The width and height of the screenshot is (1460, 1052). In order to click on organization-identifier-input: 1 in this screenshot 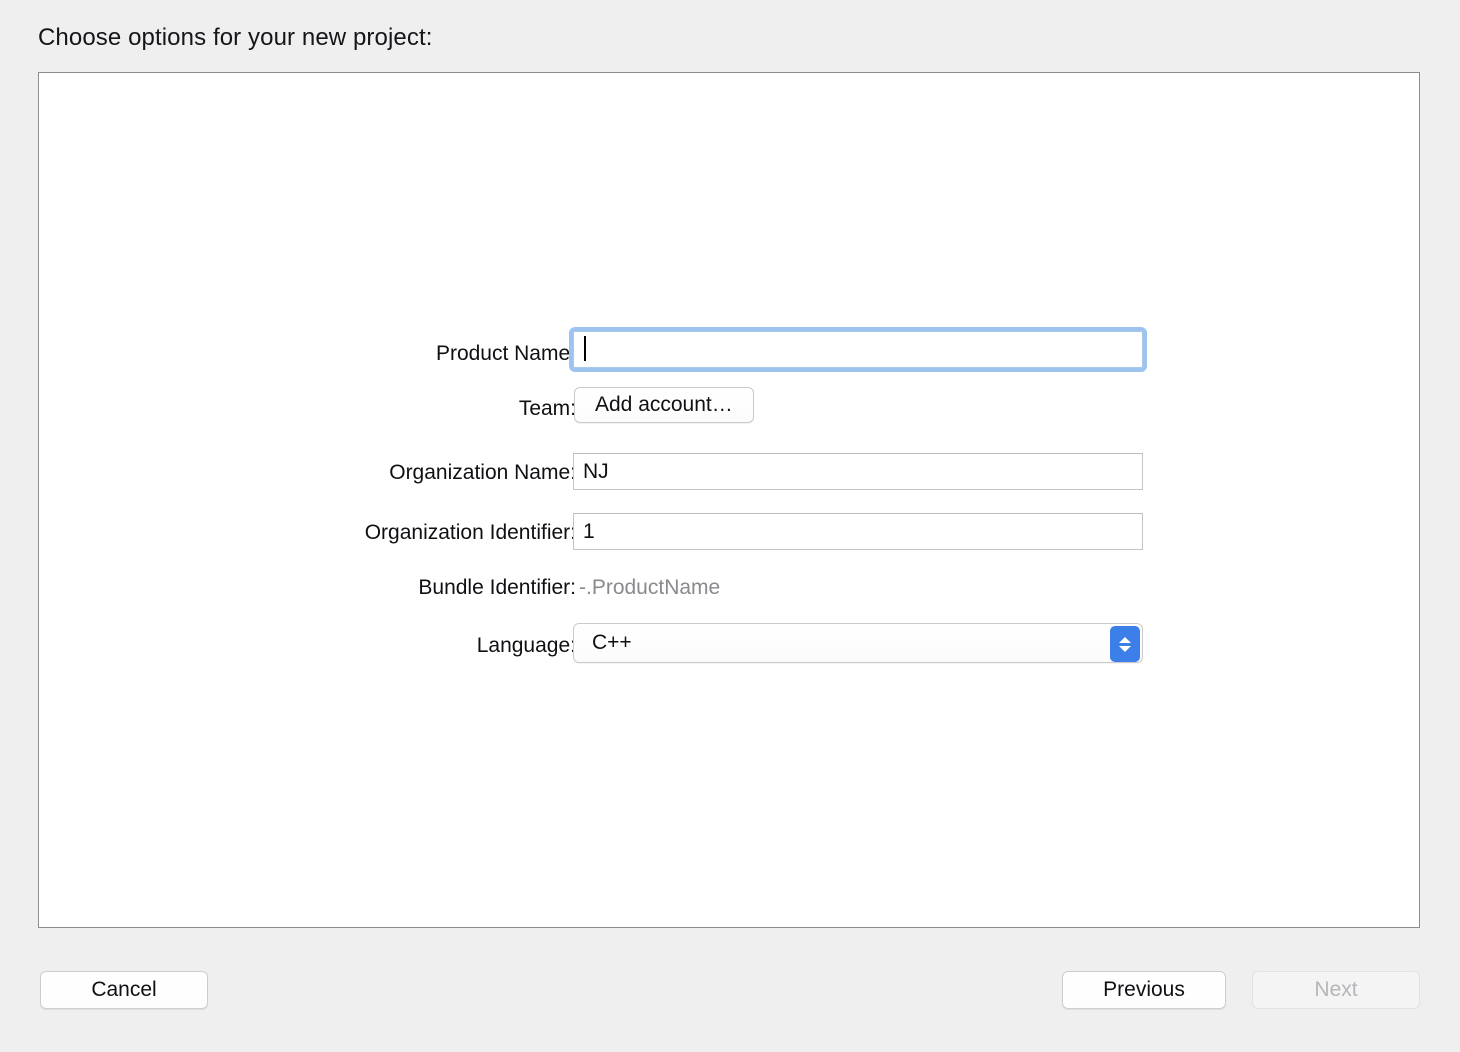, I will do `click(858, 531)`.